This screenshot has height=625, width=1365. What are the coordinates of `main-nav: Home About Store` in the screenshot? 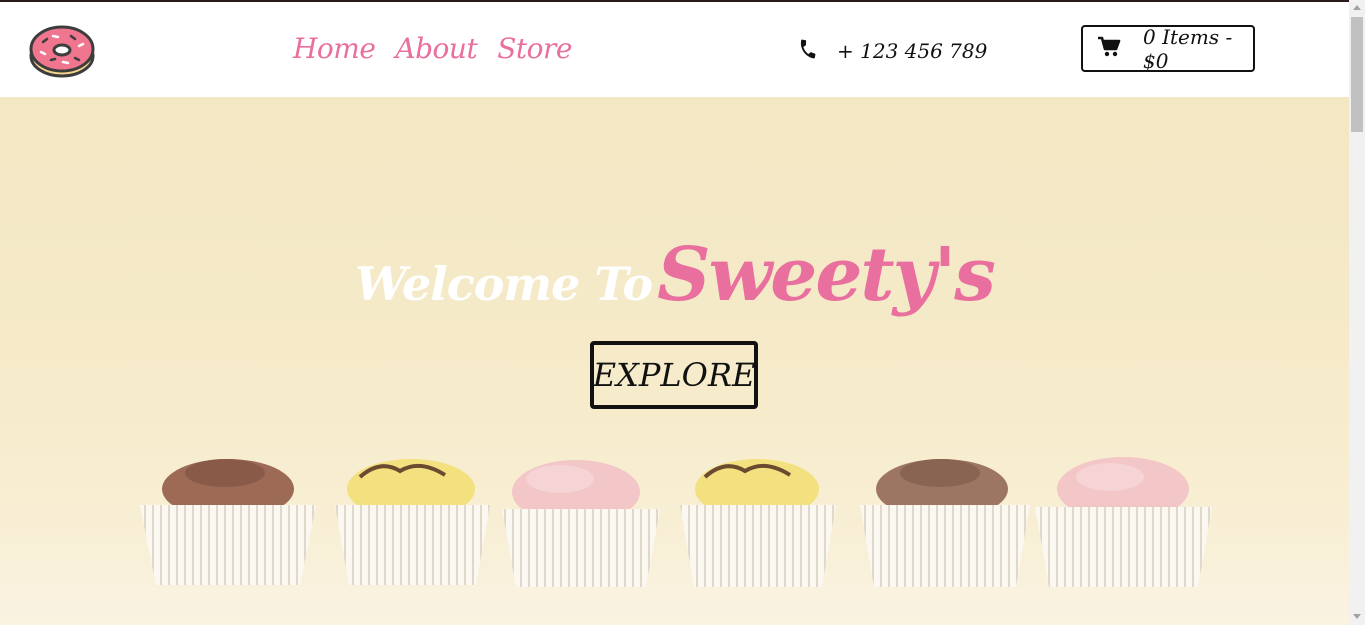 It's located at (432, 48).